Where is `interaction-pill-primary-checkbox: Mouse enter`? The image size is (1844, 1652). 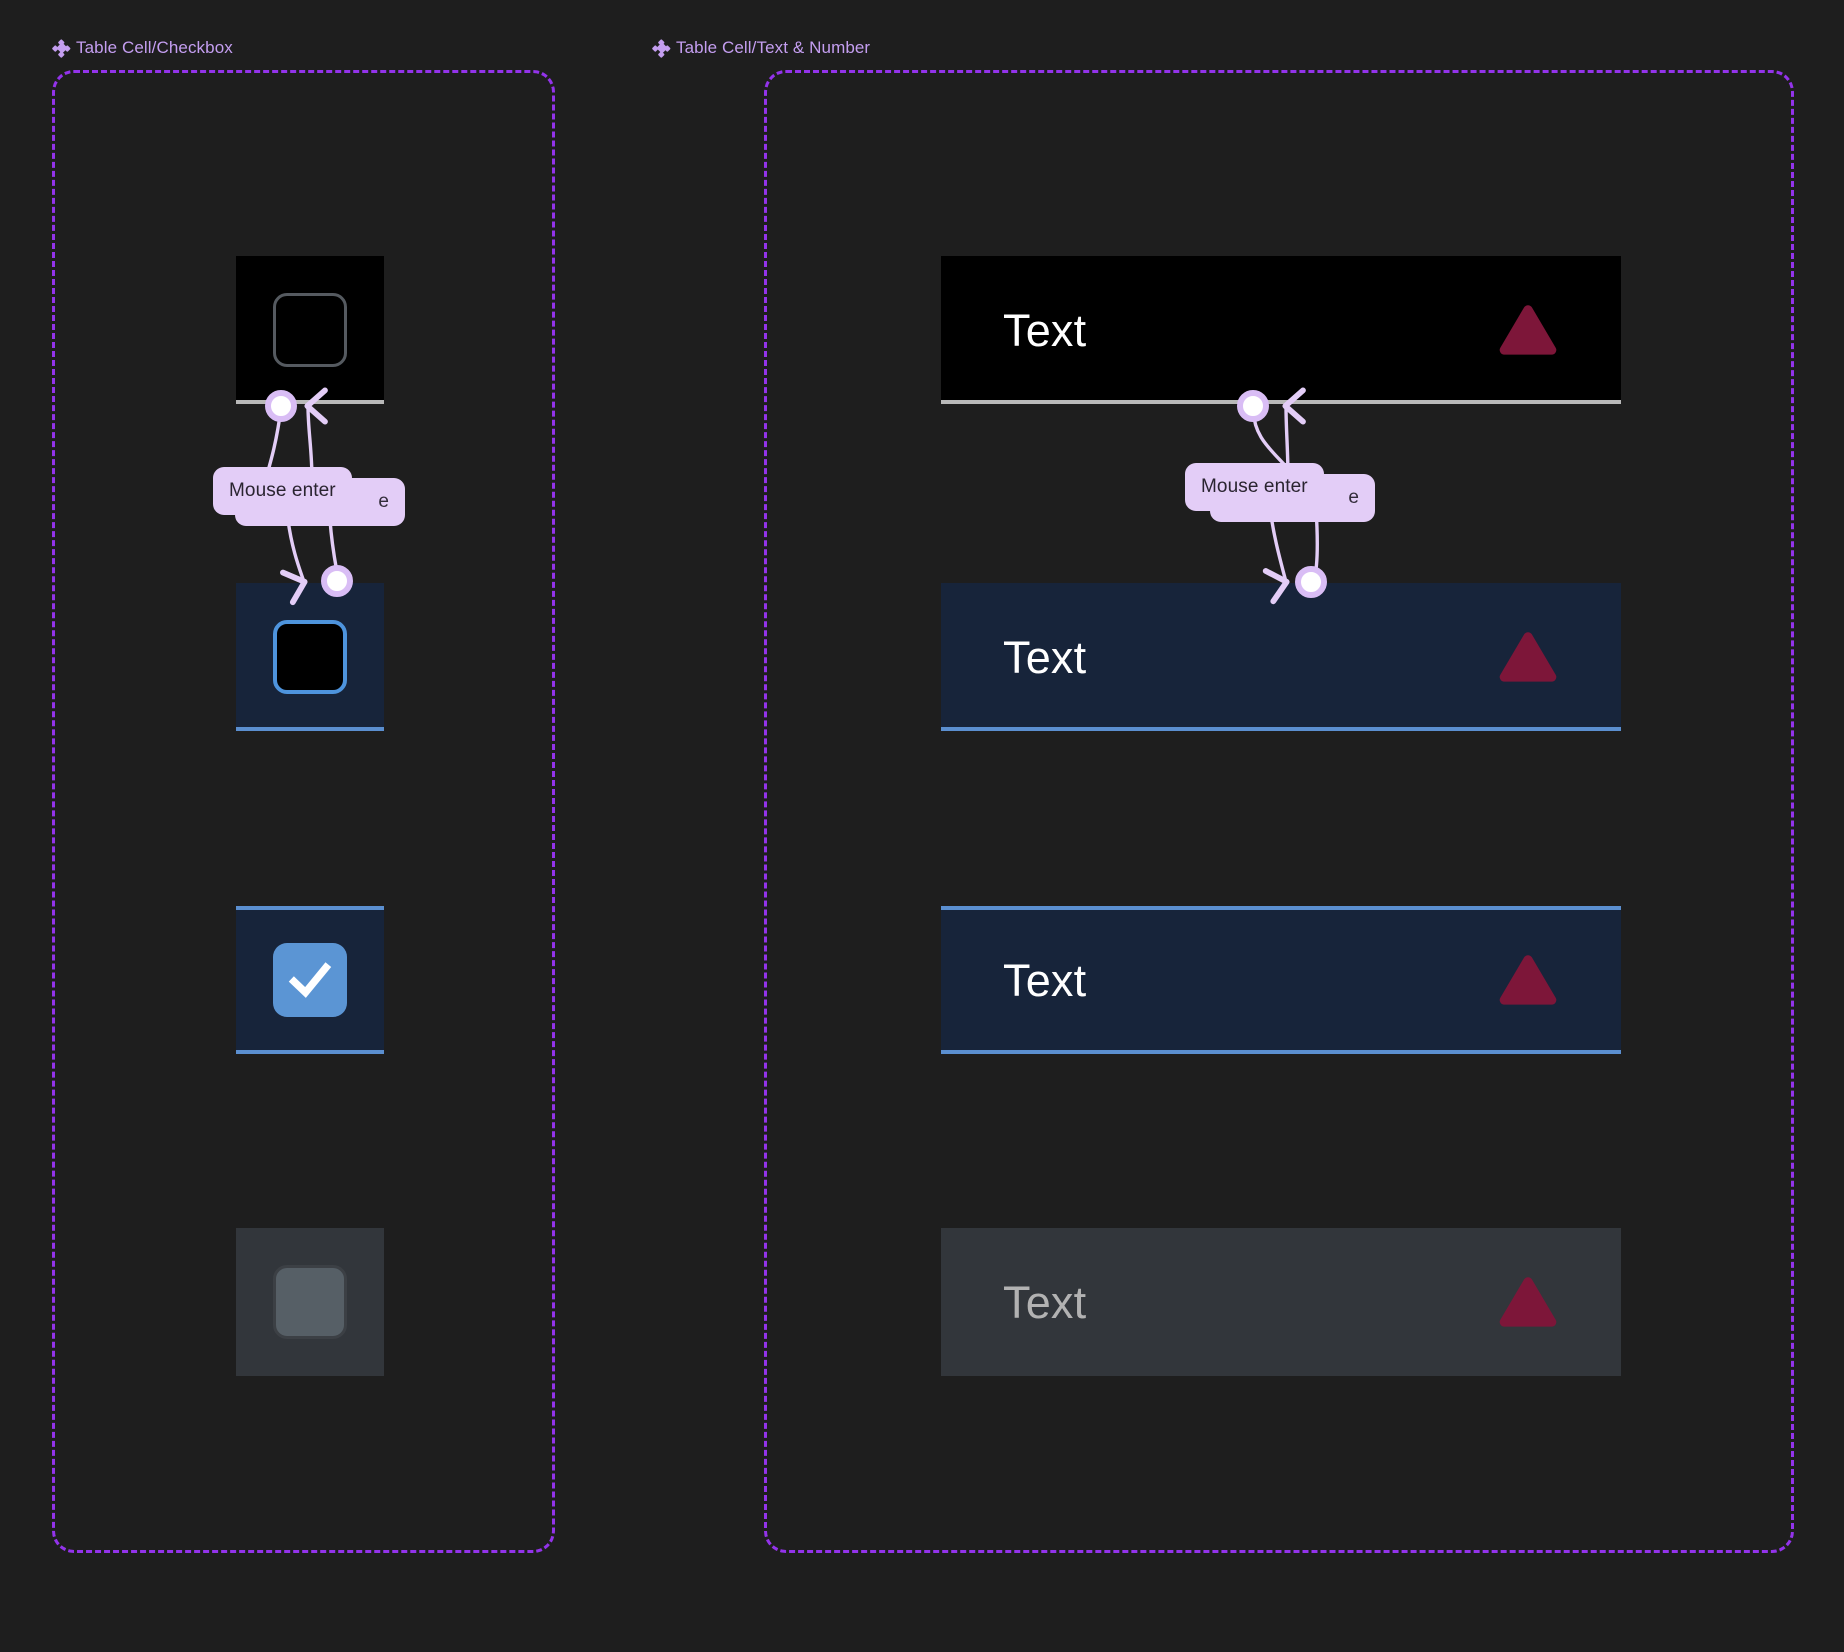
interaction-pill-primary-checkbox: Mouse enter is located at coordinates (282, 491).